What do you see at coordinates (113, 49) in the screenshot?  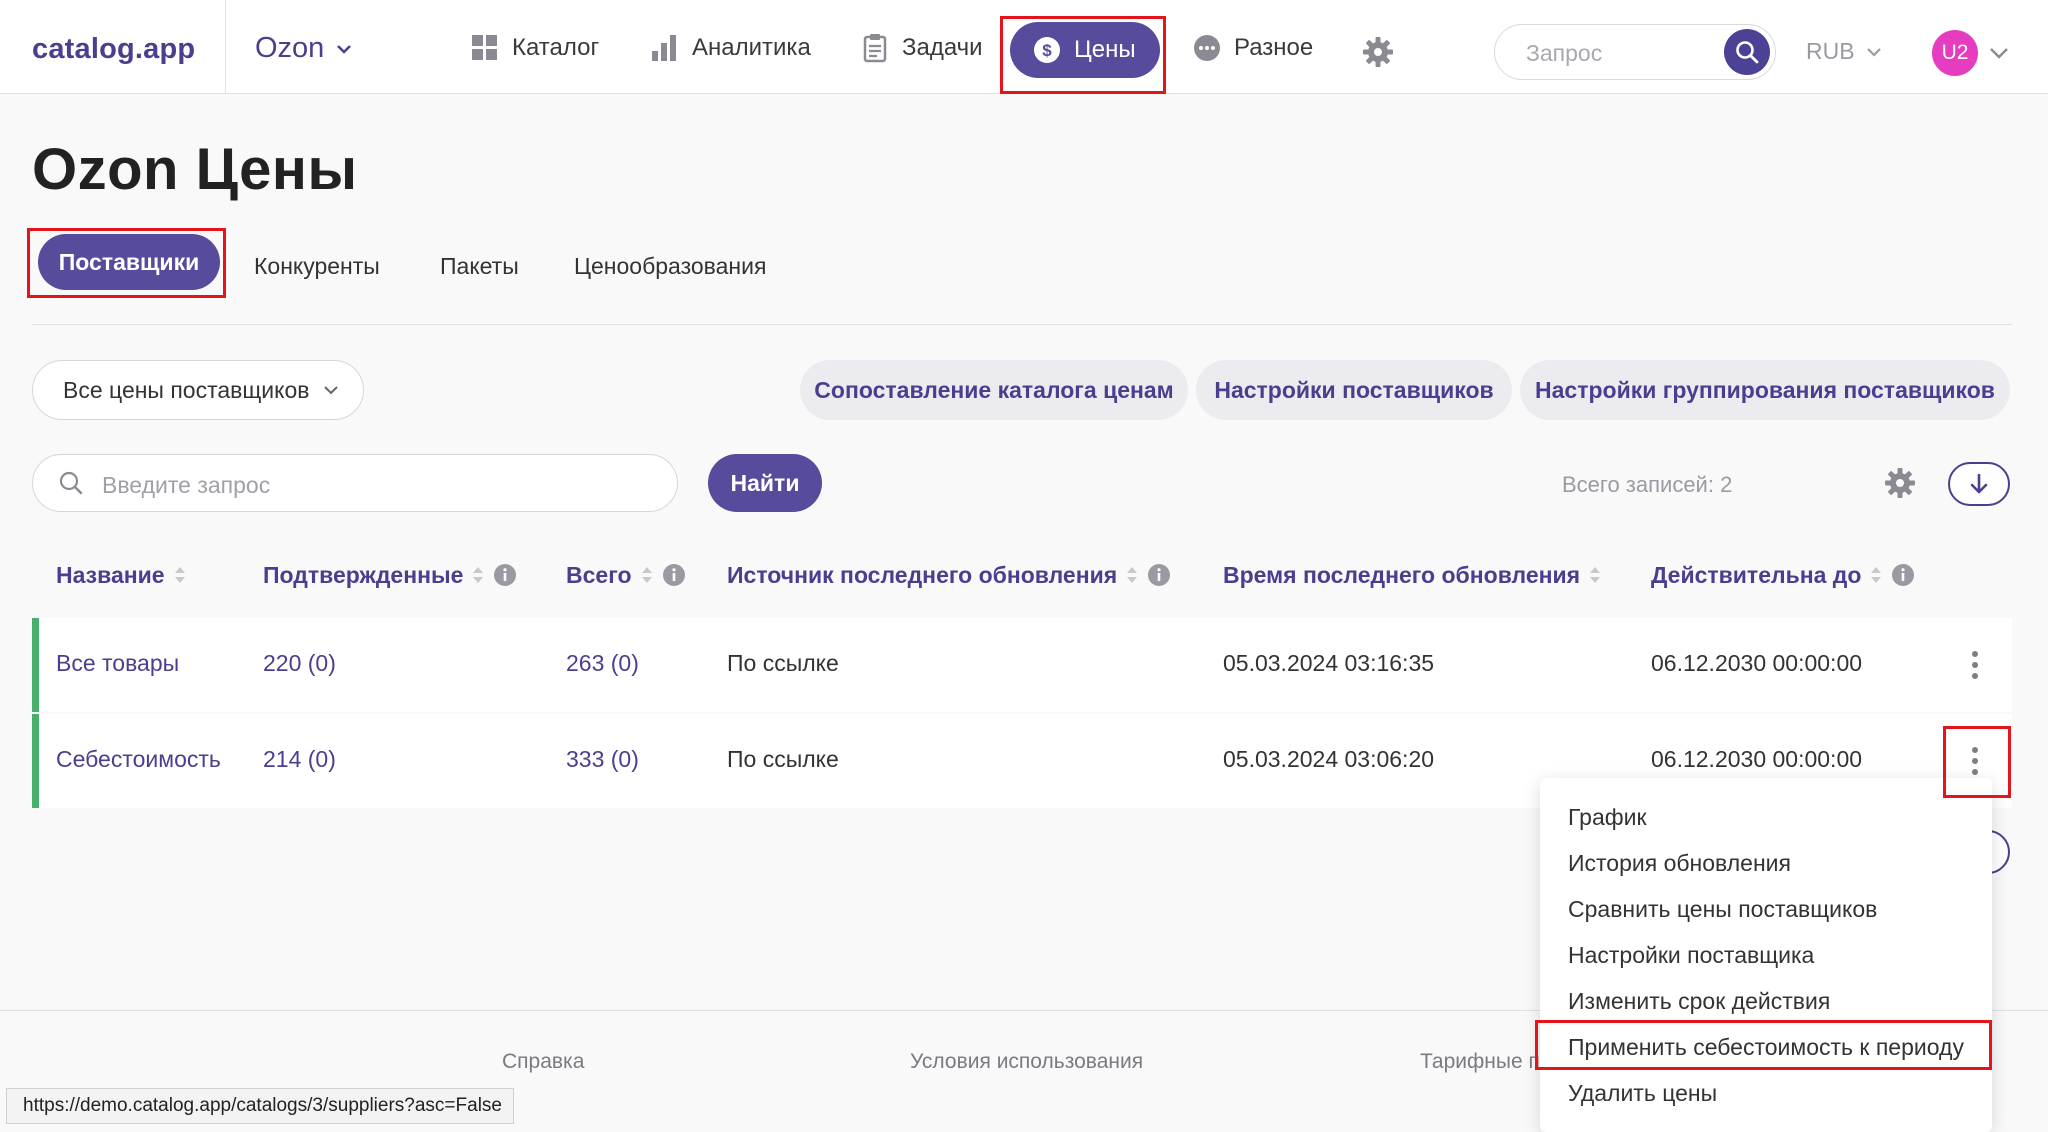 I see `app-logo: catalog.app` at bounding box center [113, 49].